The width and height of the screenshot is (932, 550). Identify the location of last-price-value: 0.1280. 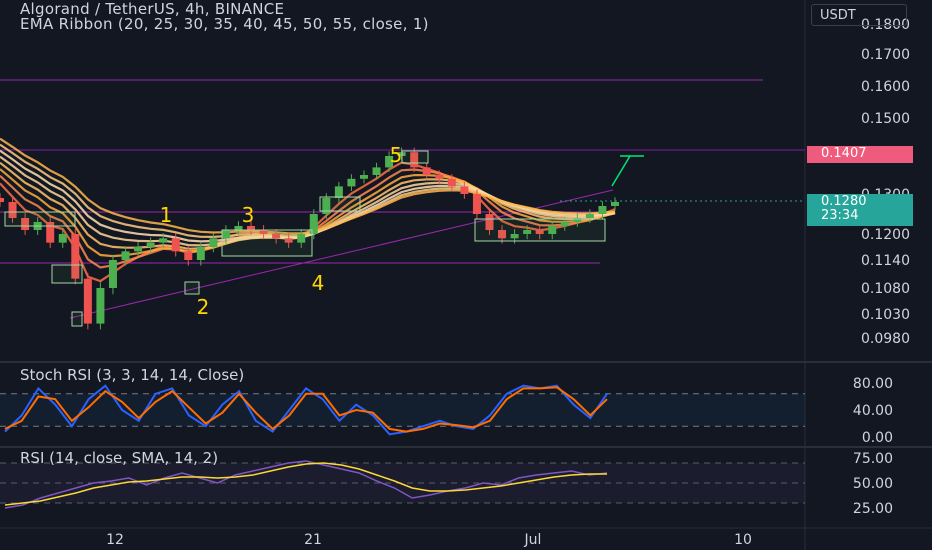
(844, 201).